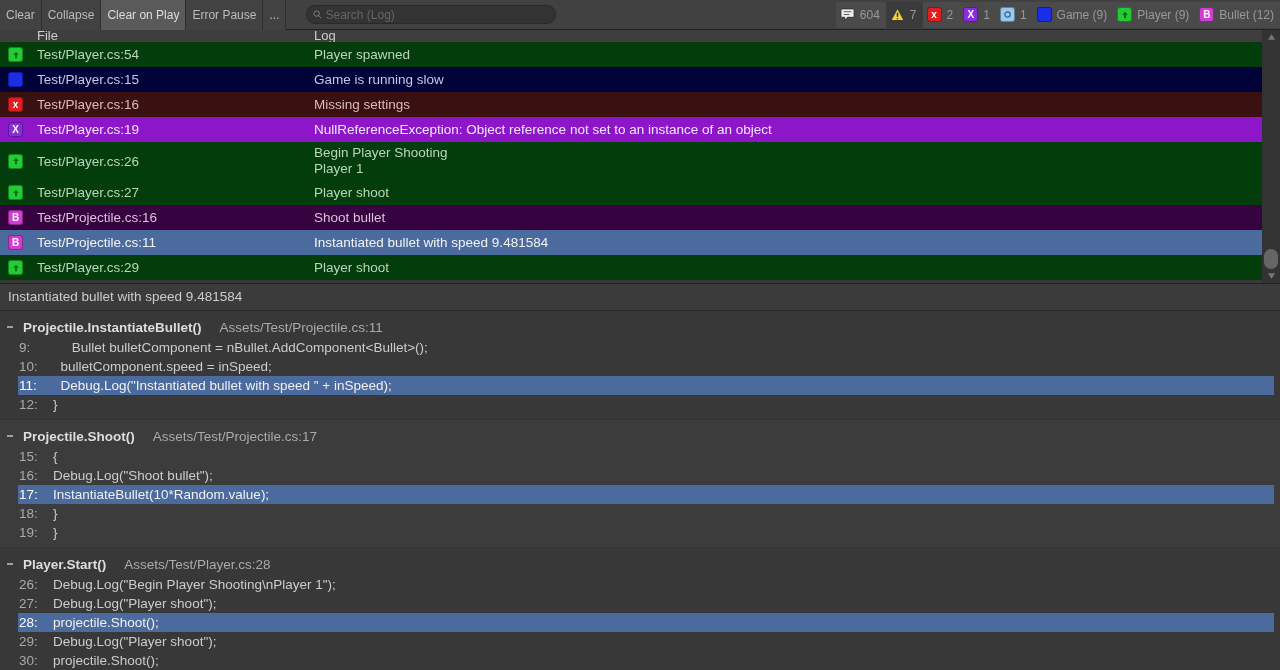 The height and width of the screenshot is (670, 1280). What do you see at coordinates (318, 14) in the screenshot?
I see `search-icon` at bounding box center [318, 14].